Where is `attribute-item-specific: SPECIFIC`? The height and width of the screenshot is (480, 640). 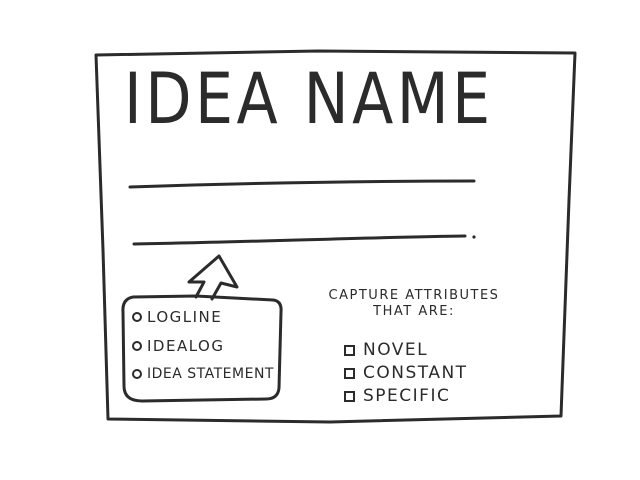
attribute-item-specific: SPECIFIC is located at coordinates (397, 396).